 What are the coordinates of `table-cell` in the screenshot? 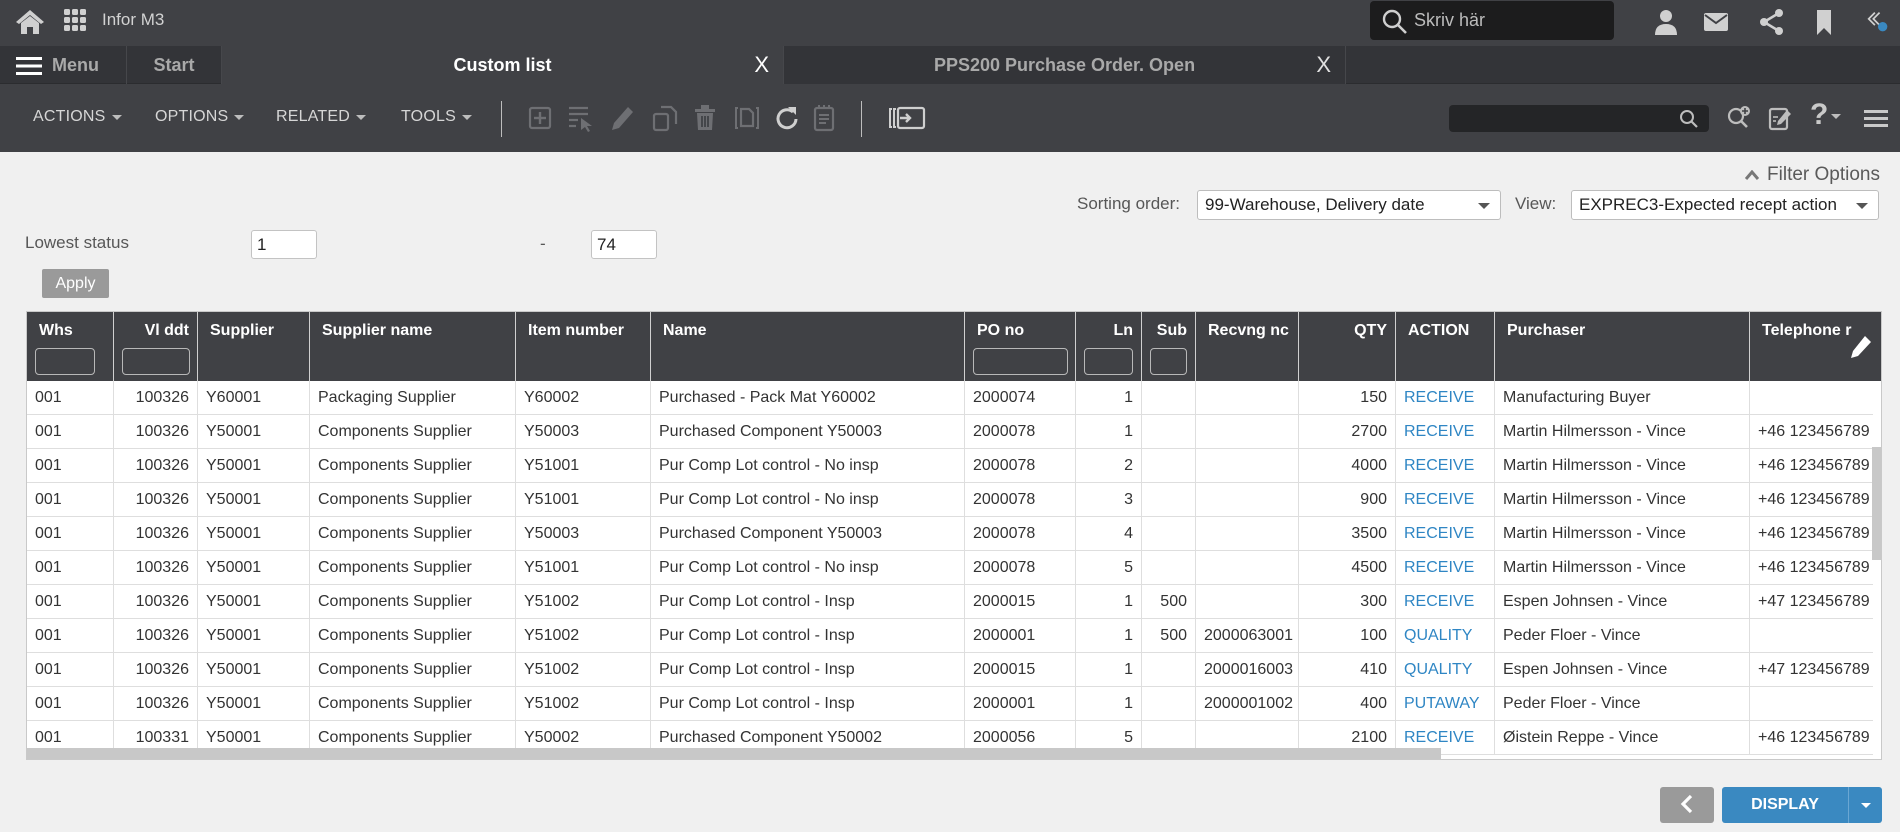 It's located at (1169, 568).